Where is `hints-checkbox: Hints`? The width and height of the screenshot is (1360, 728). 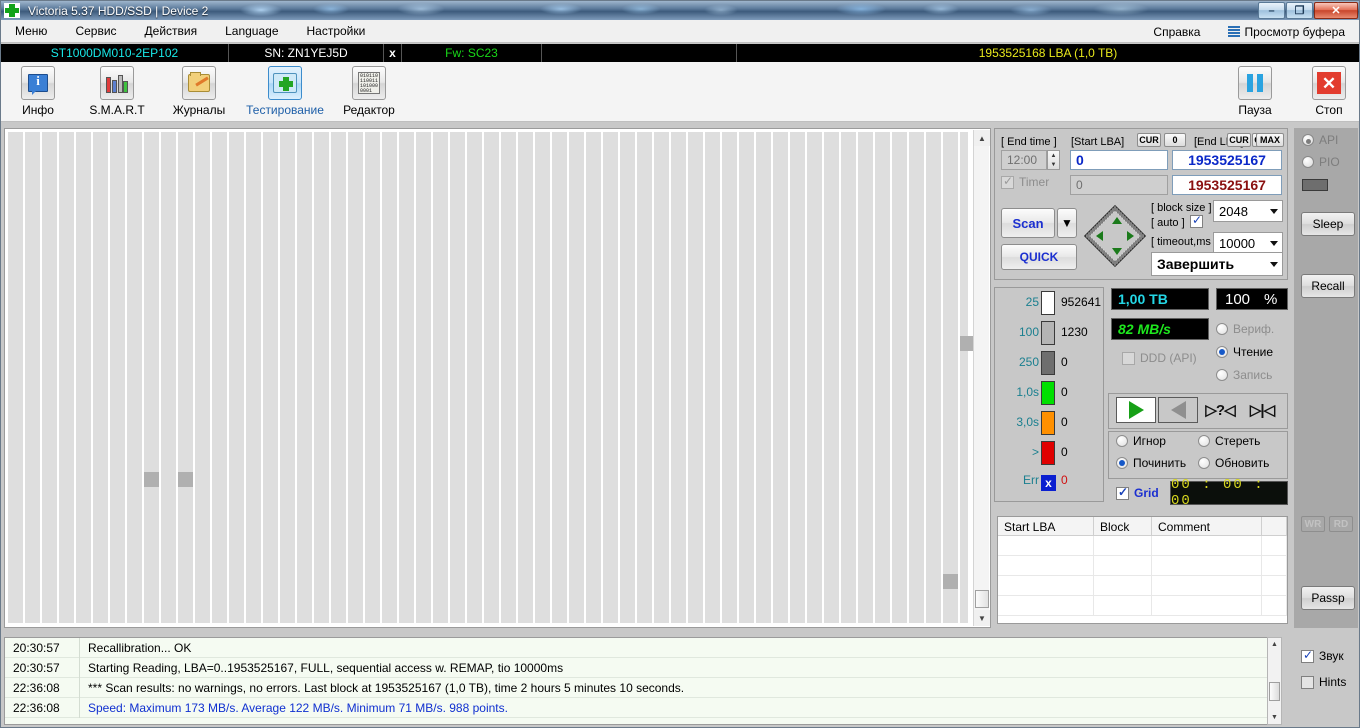
hints-checkbox: Hints is located at coordinates (1323, 682).